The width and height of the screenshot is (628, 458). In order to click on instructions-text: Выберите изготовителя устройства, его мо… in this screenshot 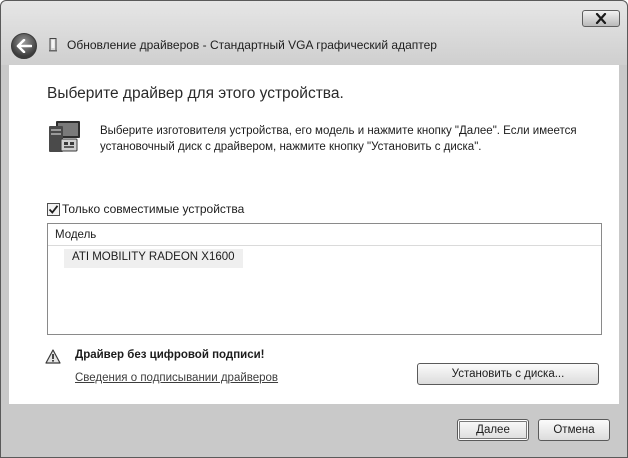, I will do `click(338, 139)`.